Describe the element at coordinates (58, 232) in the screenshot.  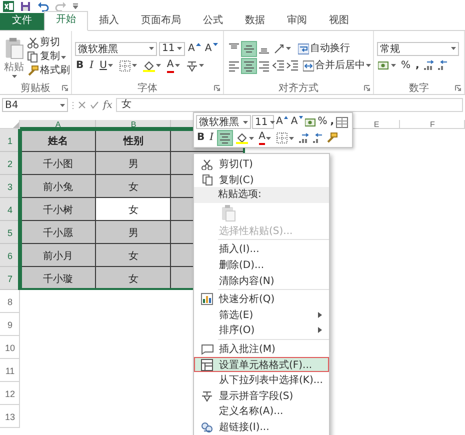
I see `table-cell: 千小愿` at that location.